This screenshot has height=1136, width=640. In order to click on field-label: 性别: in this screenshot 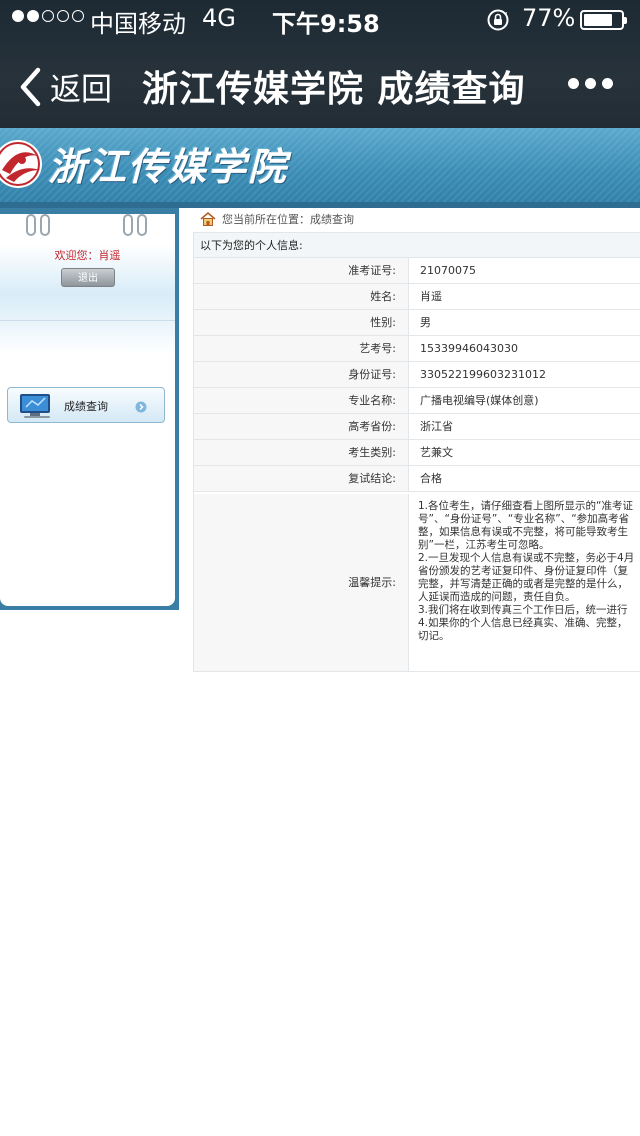, I will do `click(301, 322)`.